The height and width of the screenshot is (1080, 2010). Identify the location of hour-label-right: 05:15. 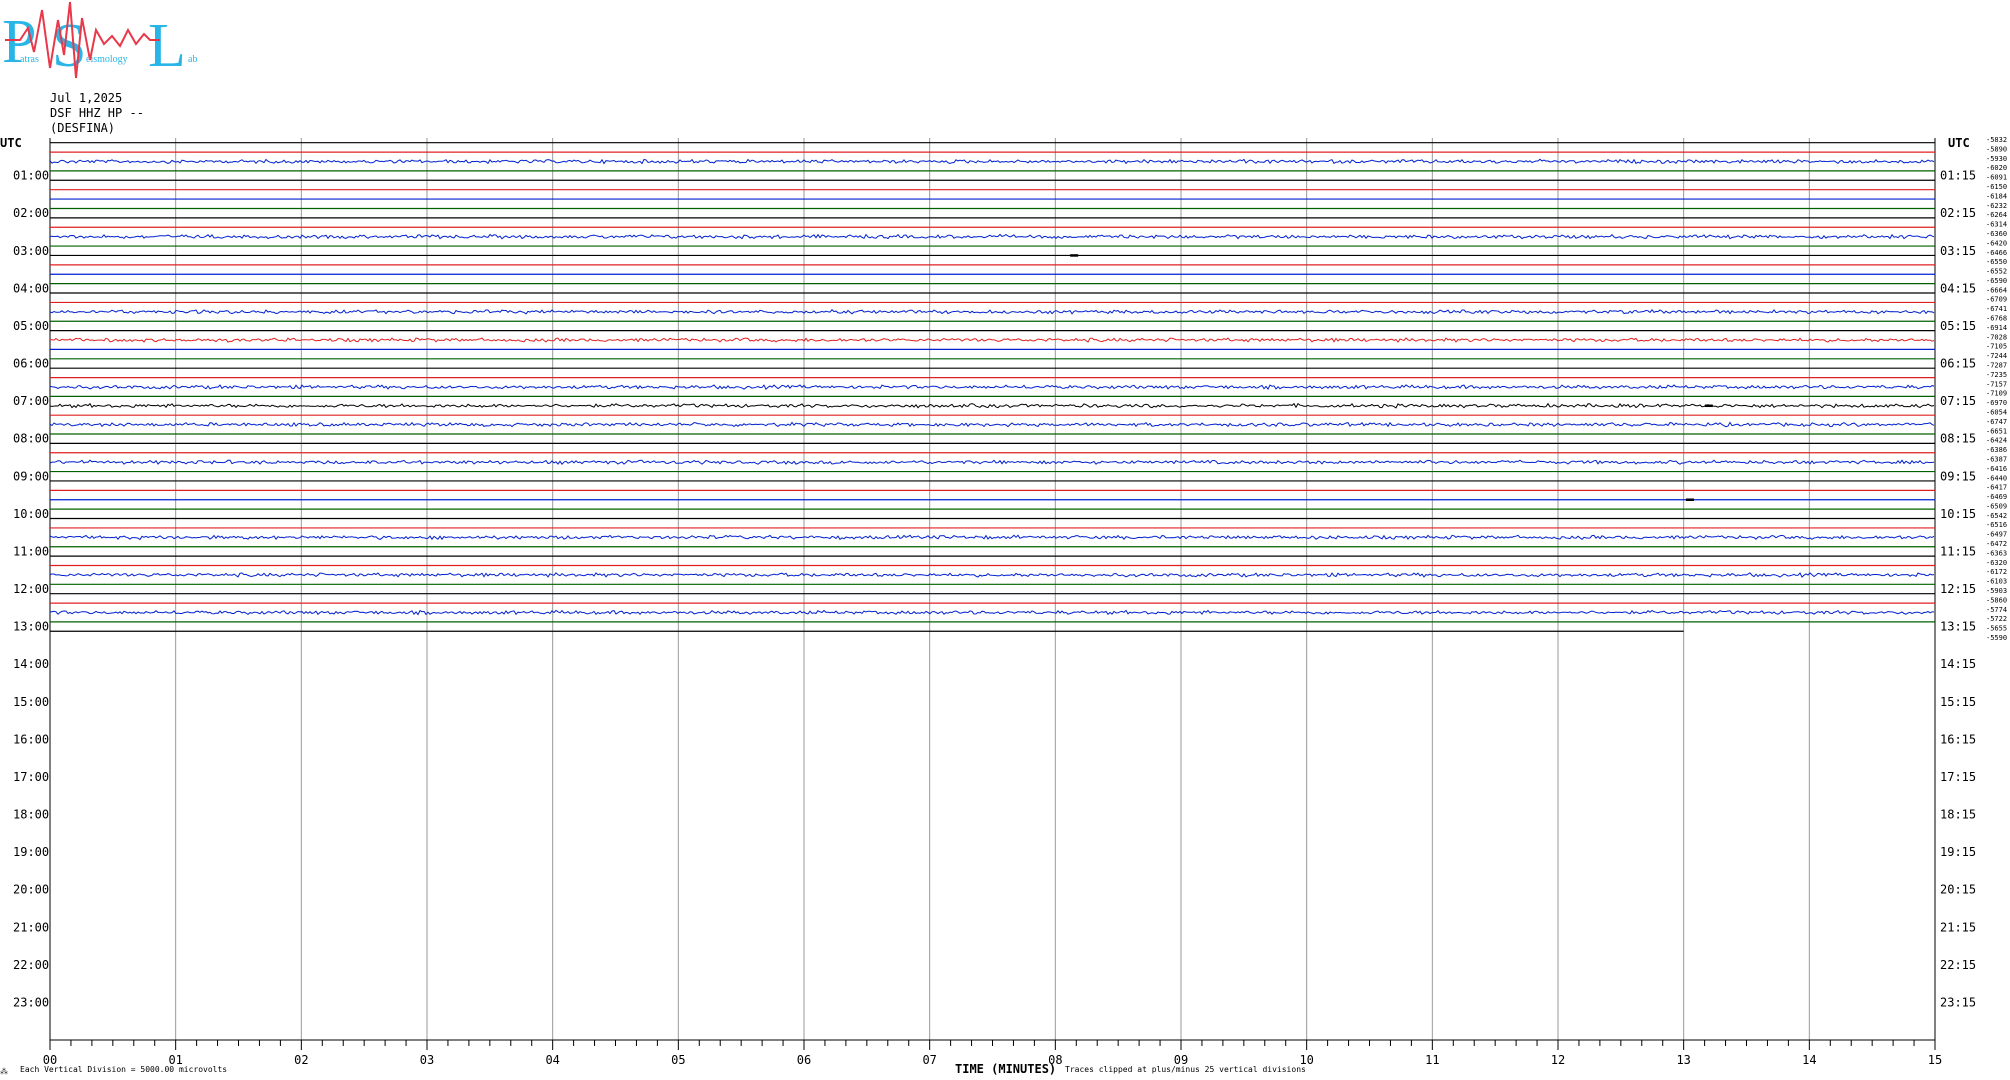
(1958, 326).